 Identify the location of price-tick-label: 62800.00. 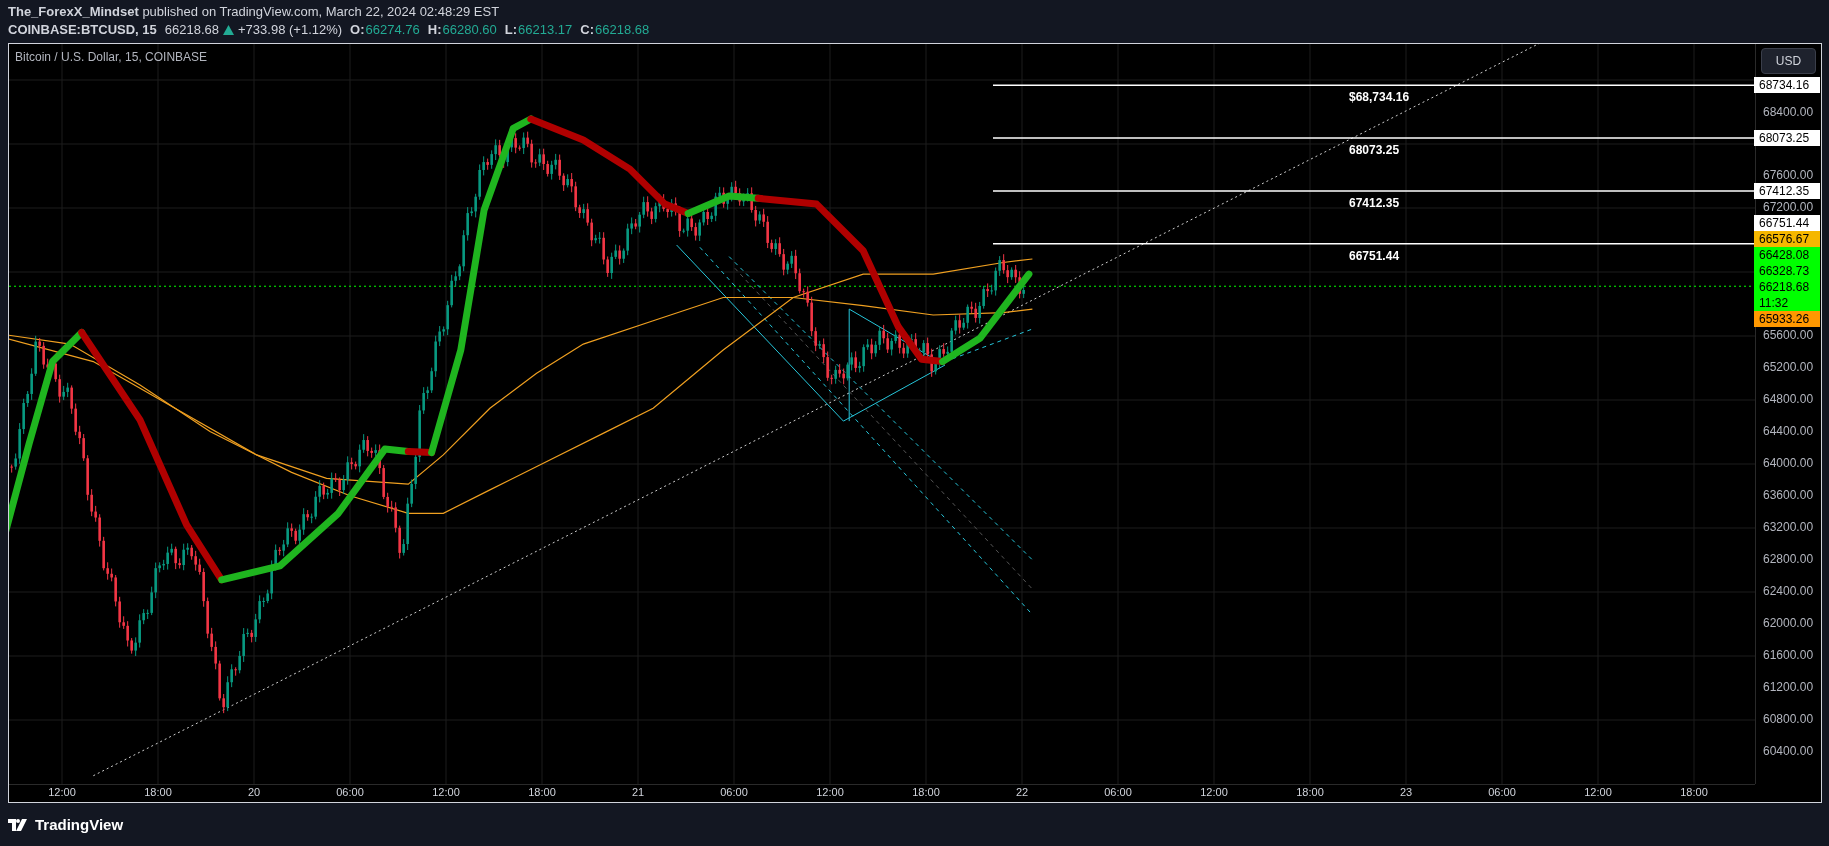
(1788, 559).